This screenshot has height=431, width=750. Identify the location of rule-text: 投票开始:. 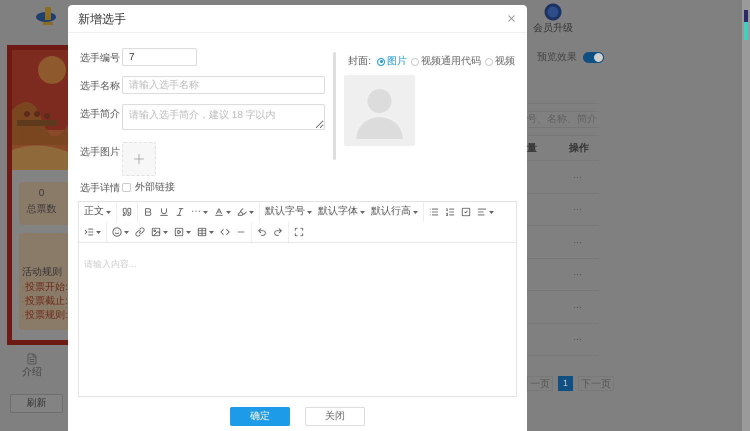
(46, 287).